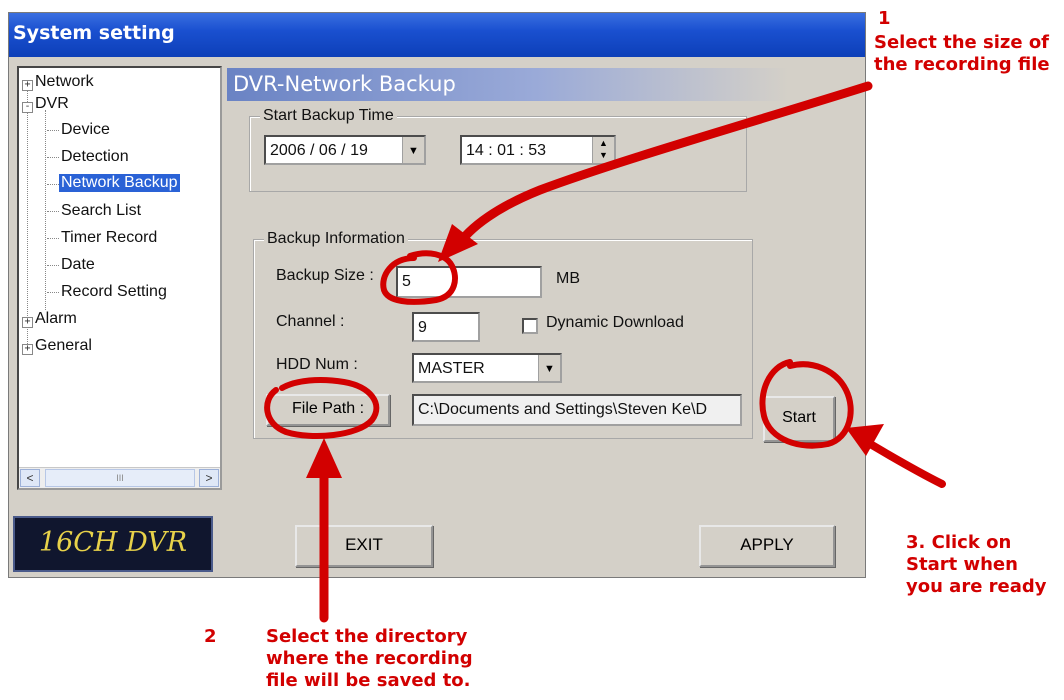 The image size is (1064, 700). What do you see at coordinates (328, 410) in the screenshot?
I see `file-path-button: File Path :` at bounding box center [328, 410].